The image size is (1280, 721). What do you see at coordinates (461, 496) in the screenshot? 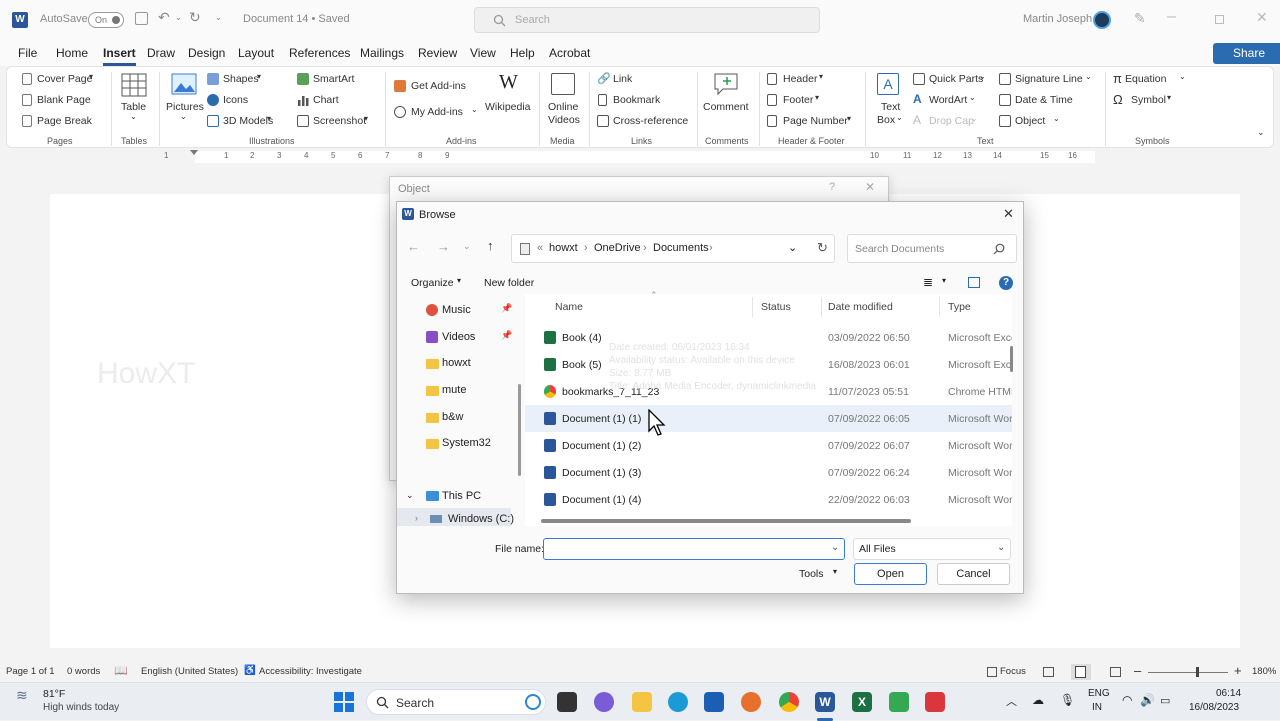
I see `nav-item-this-pc: This PC` at bounding box center [461, 496].